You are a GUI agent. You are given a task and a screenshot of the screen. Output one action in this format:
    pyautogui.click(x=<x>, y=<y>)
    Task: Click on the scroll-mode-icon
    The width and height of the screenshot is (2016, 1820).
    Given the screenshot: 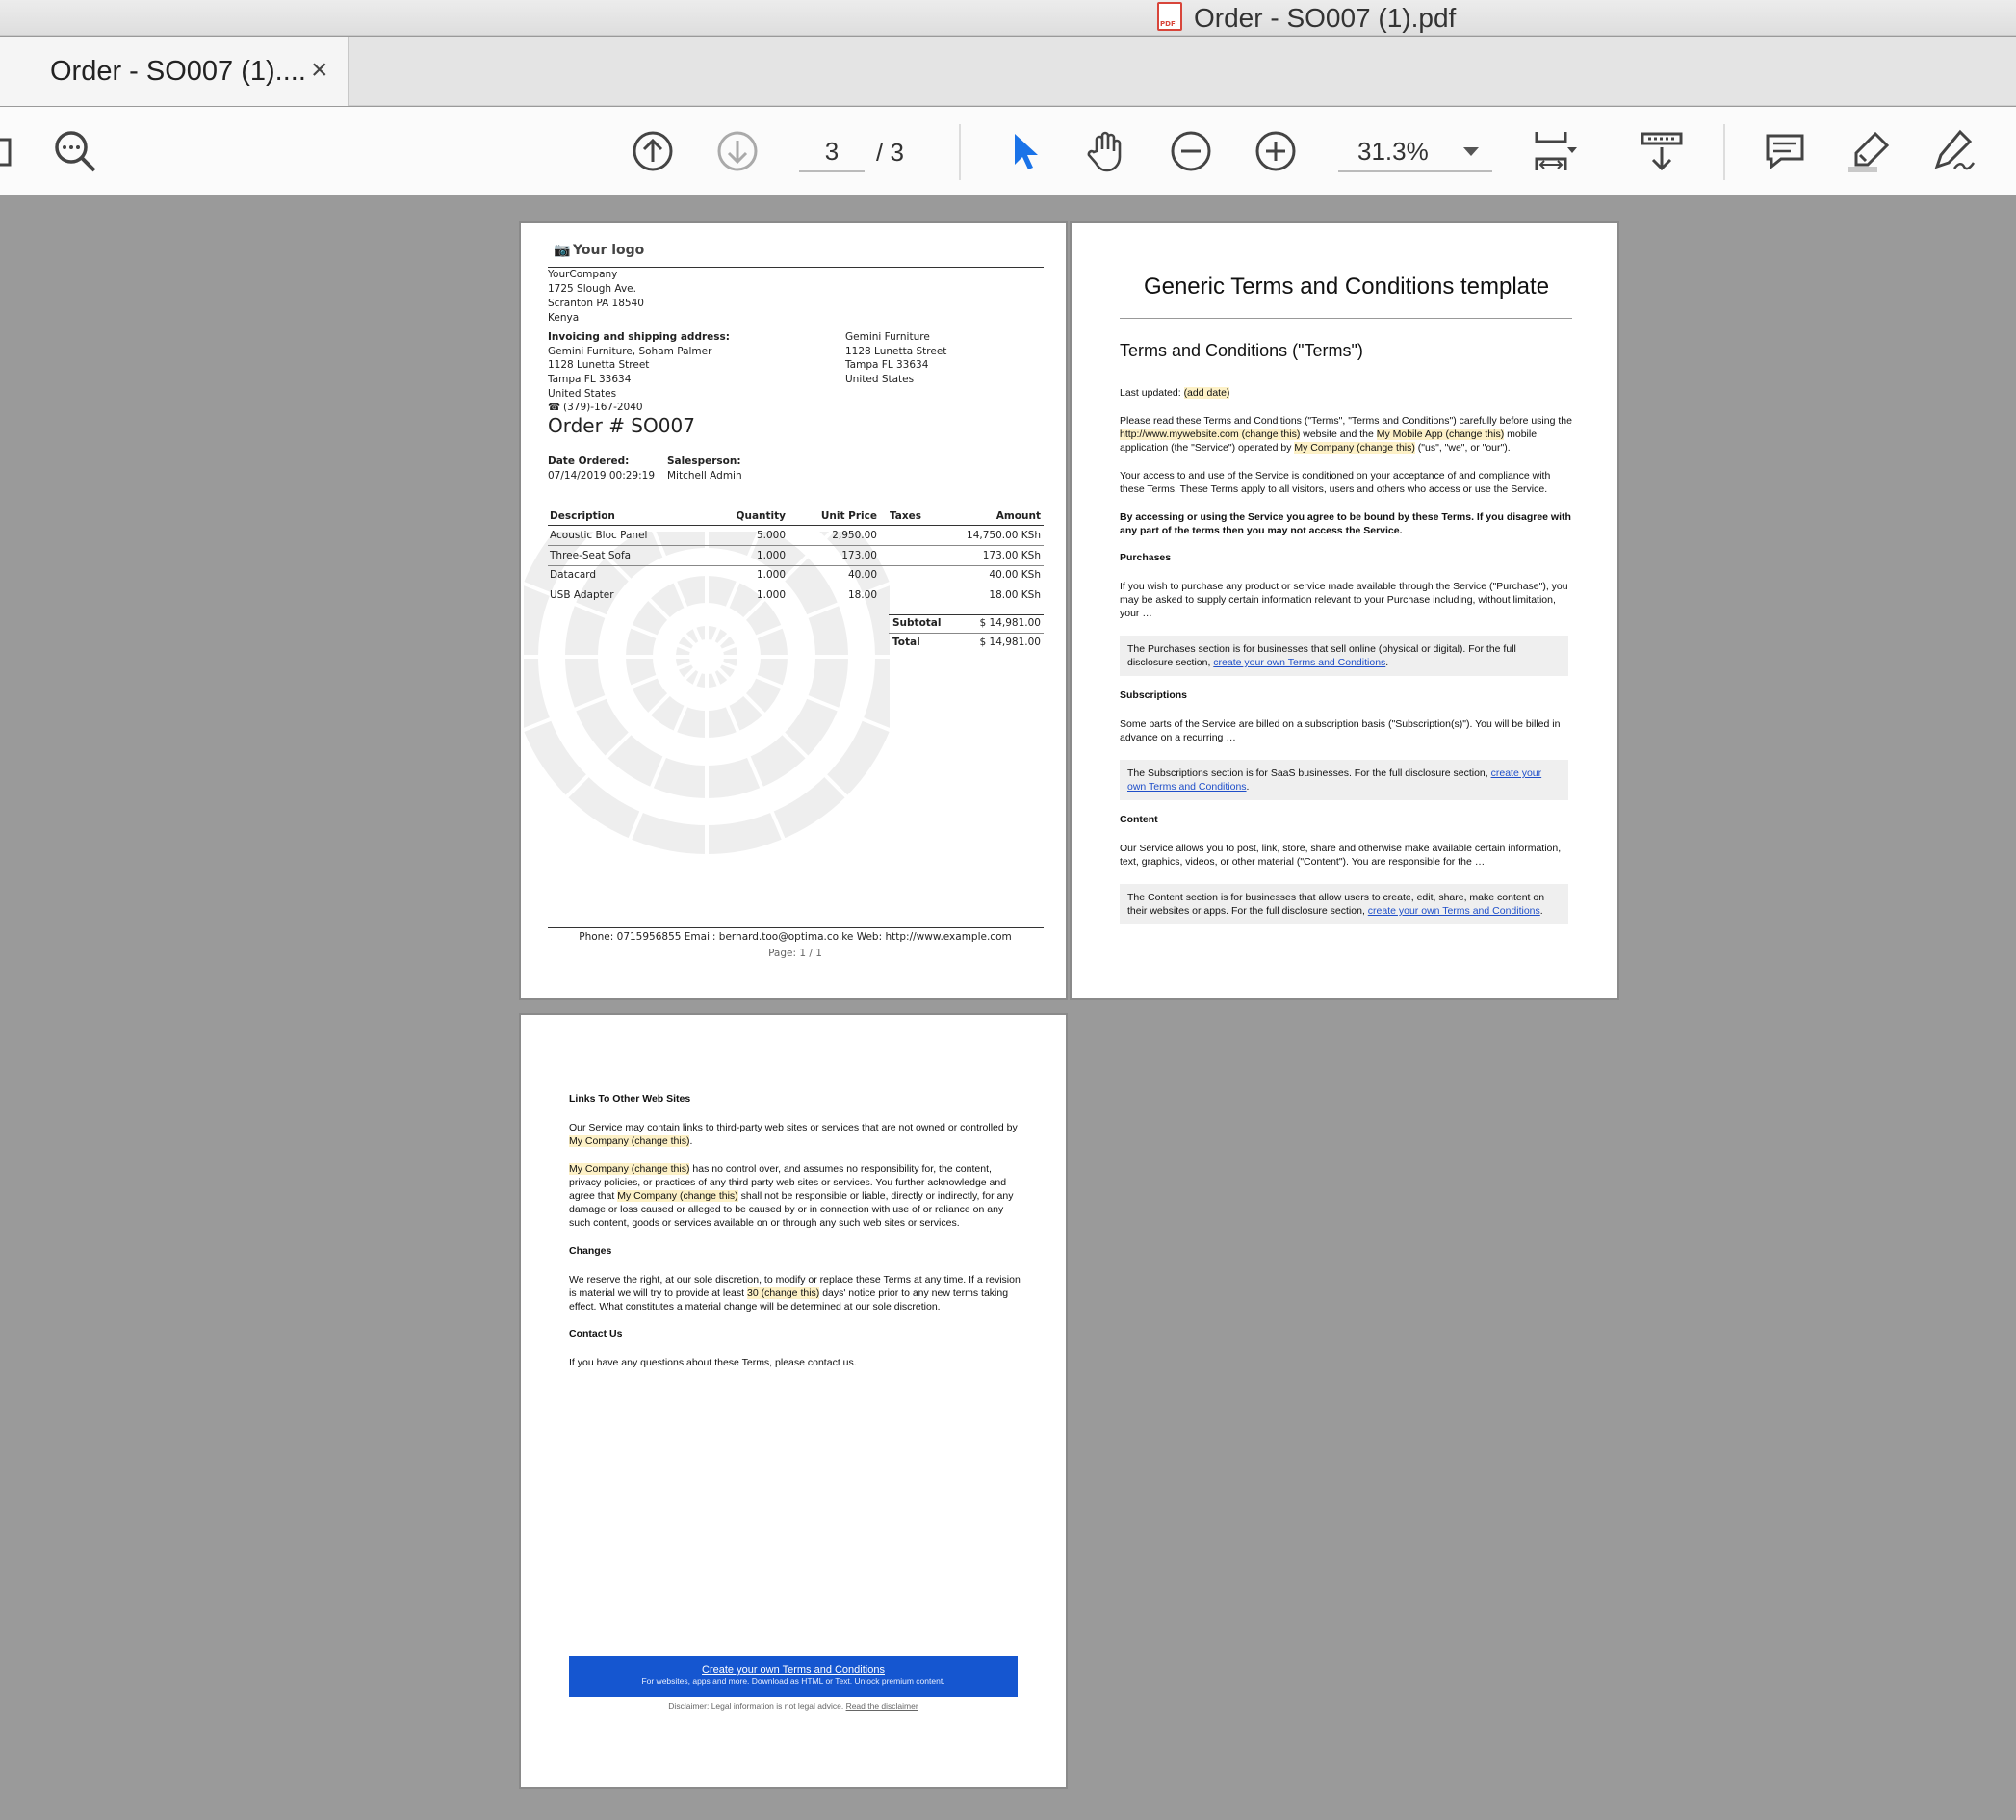 What is the action you would take?
    pyautogui.click(x=1662, y=151)
    